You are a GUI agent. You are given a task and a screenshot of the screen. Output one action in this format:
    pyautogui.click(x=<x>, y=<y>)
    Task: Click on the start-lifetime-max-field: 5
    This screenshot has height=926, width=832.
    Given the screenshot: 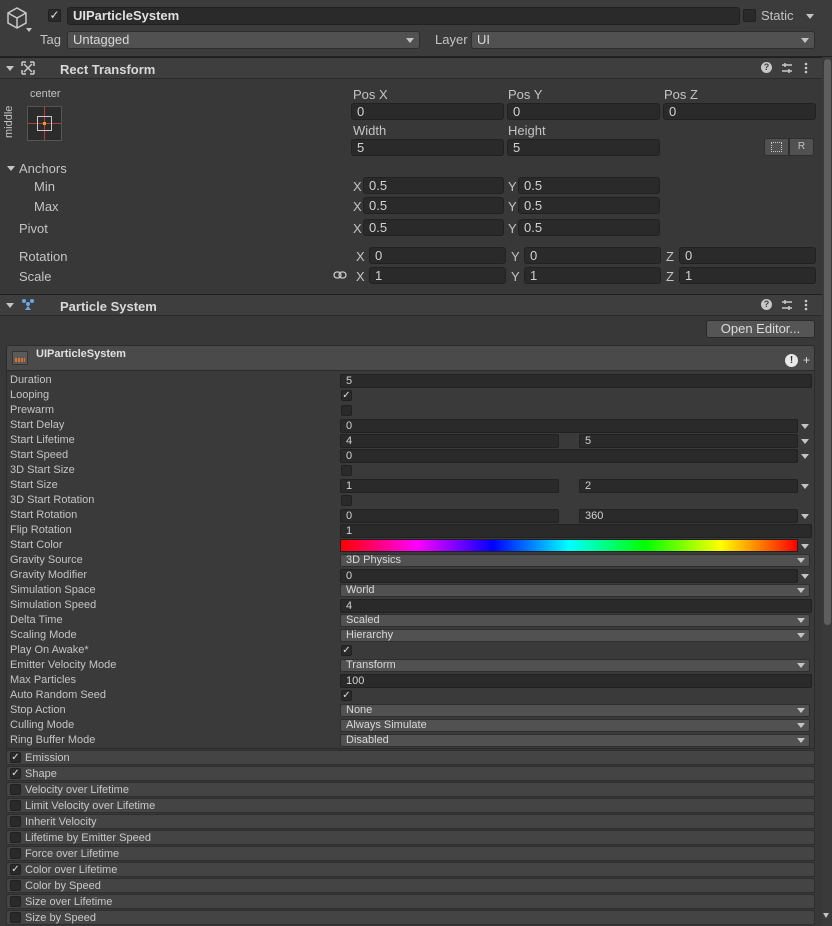 What is the action you would take?
    pyautogui.click(x=688, y=441)
    